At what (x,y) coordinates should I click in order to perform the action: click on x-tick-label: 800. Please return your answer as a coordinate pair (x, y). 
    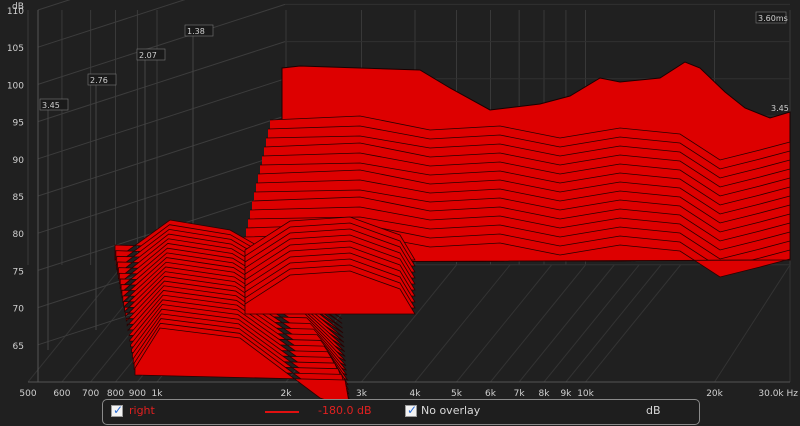
    Looking at the image, I should click on (115, 394).